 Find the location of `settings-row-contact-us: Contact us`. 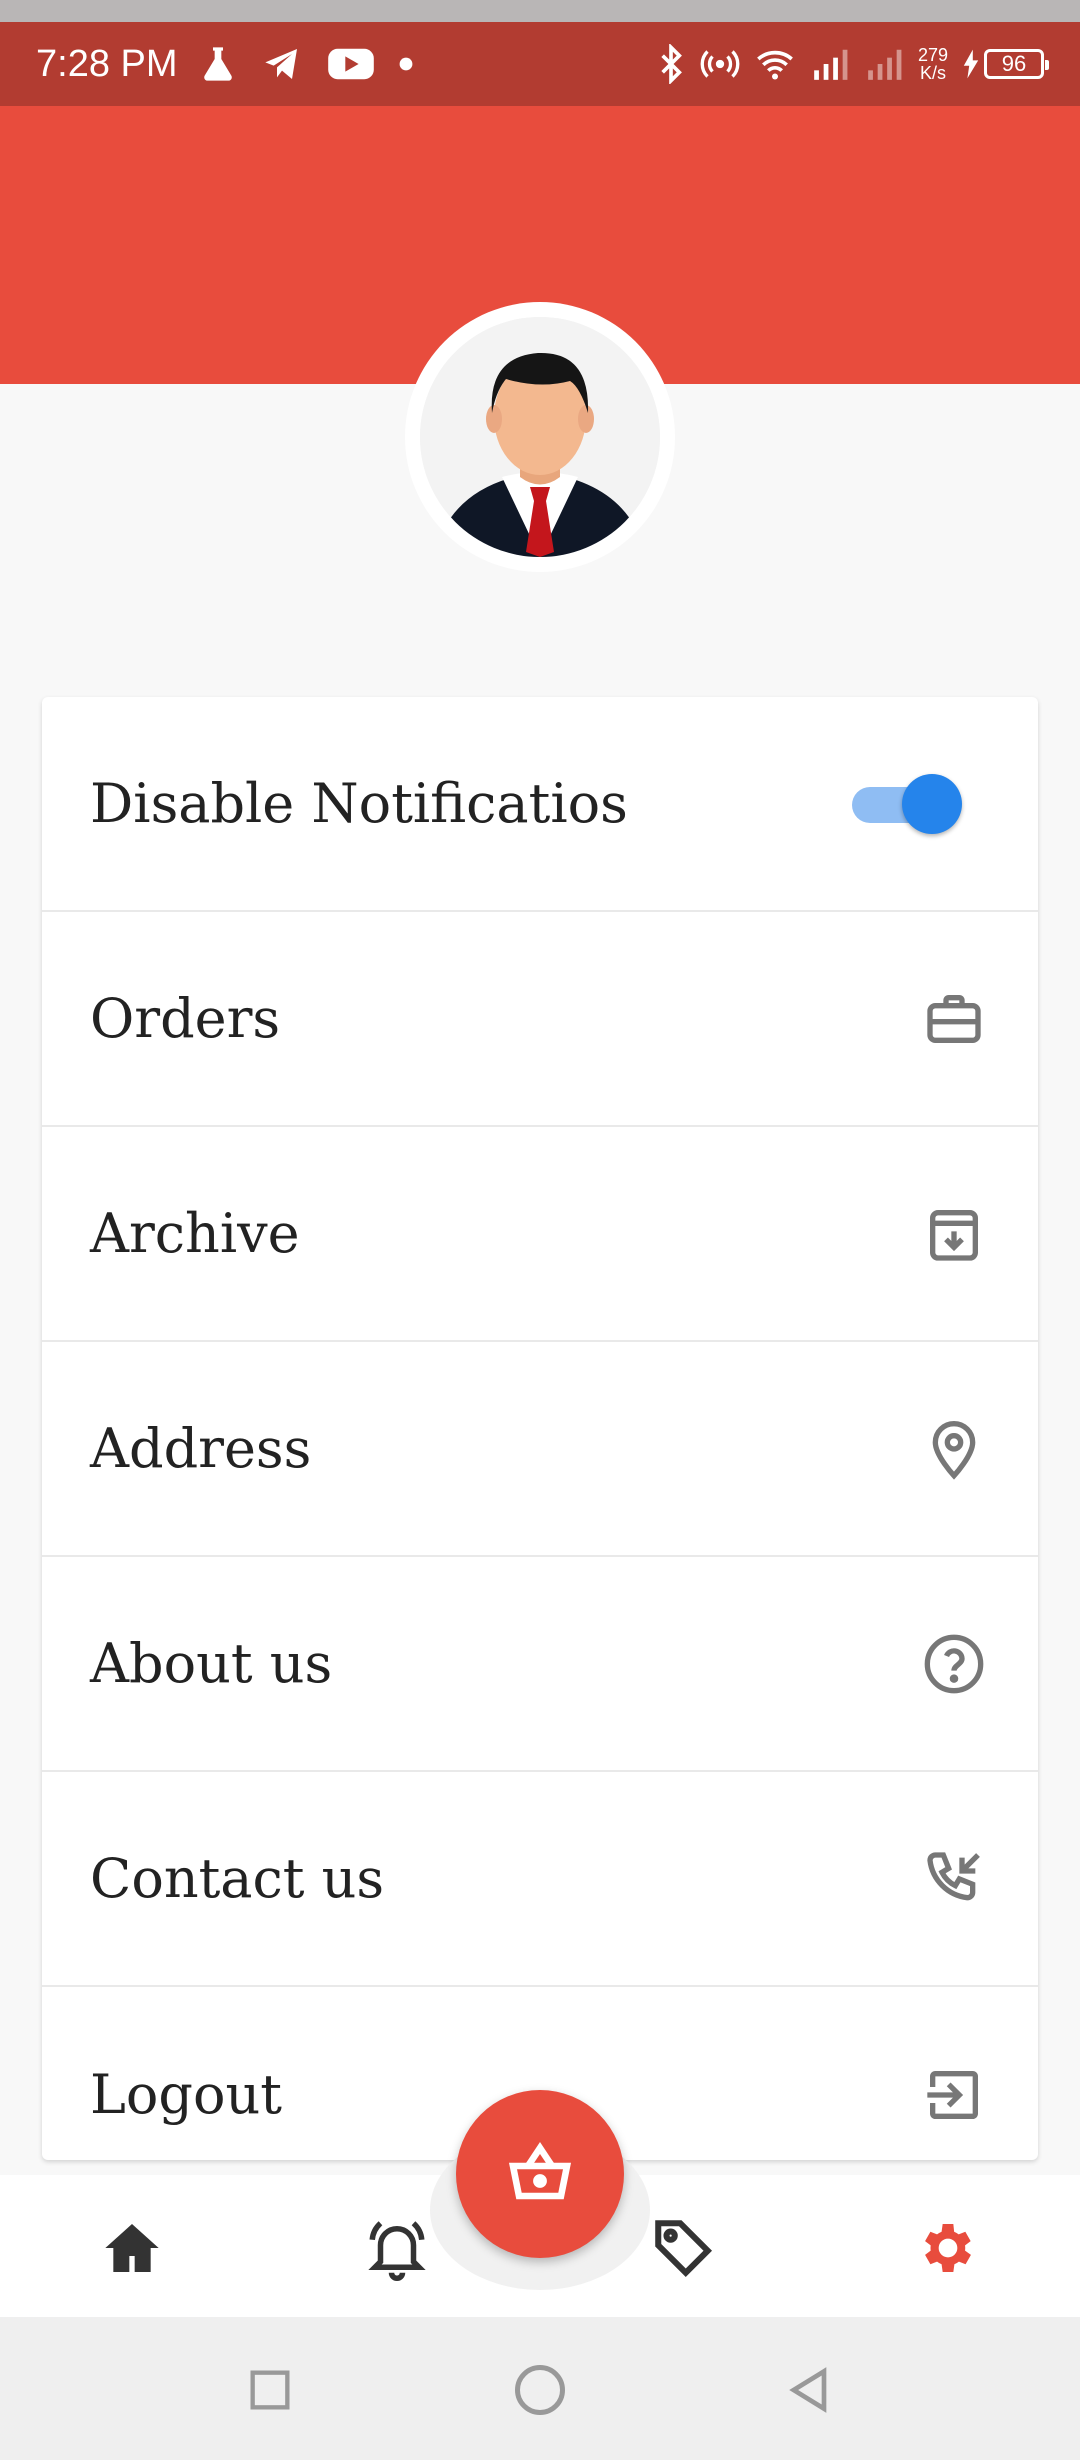

settings-row-contact-us: Contact us is located at coordinates (540, 1879).